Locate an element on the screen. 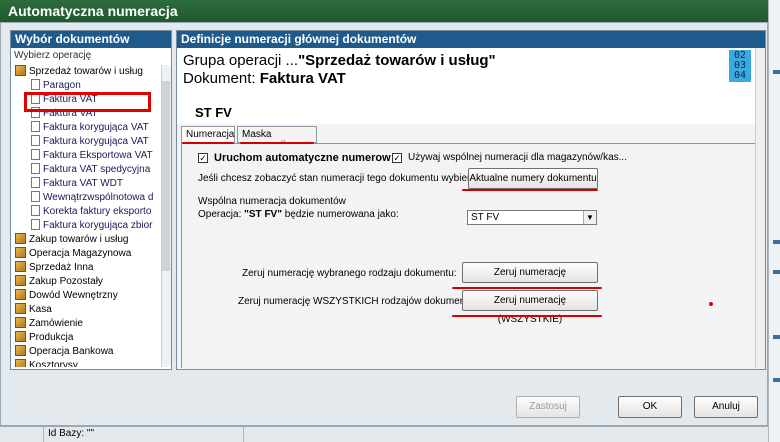 The image size is (780, 442). tree-item: Wewnątrzwspólnotowa d is located at coordinates (92, 197).